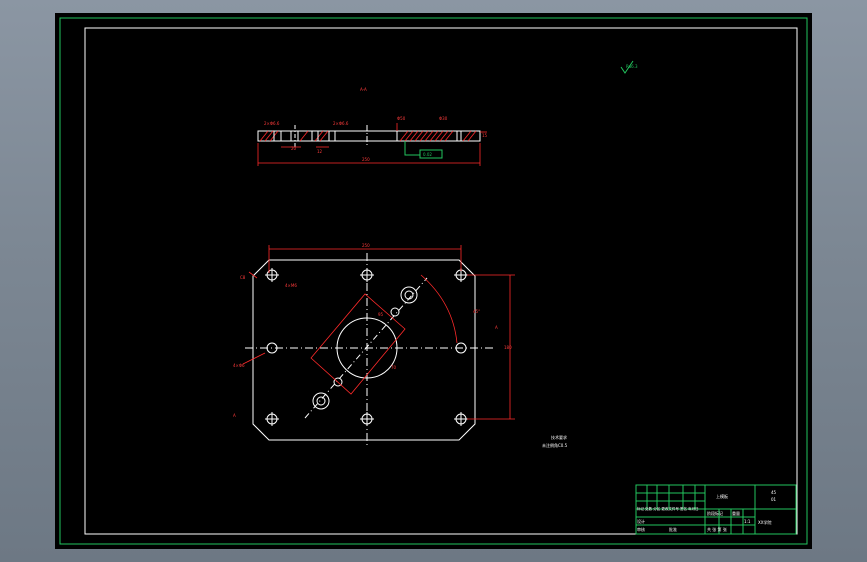 This screenshot has height=562, width=867. Describe the element at coordinates (394, 367) in the screenshot. I see `diag-dim-2: 70` at that location.